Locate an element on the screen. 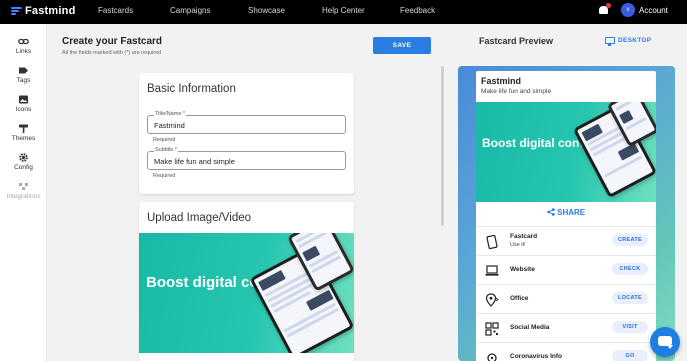  paint-roller-icon is located at coordinates (23, 128).